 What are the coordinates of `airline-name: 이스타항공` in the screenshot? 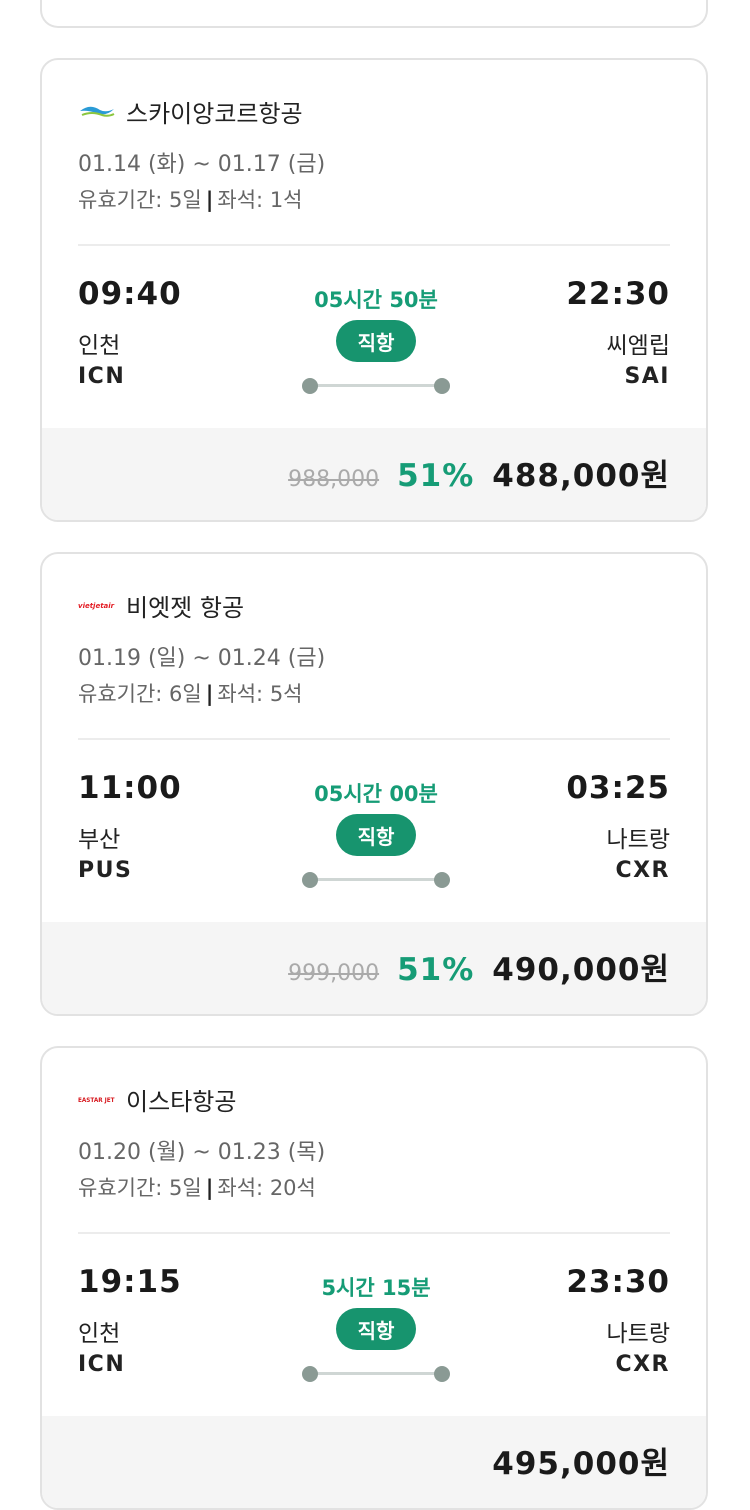 It's located at (181, 1101).